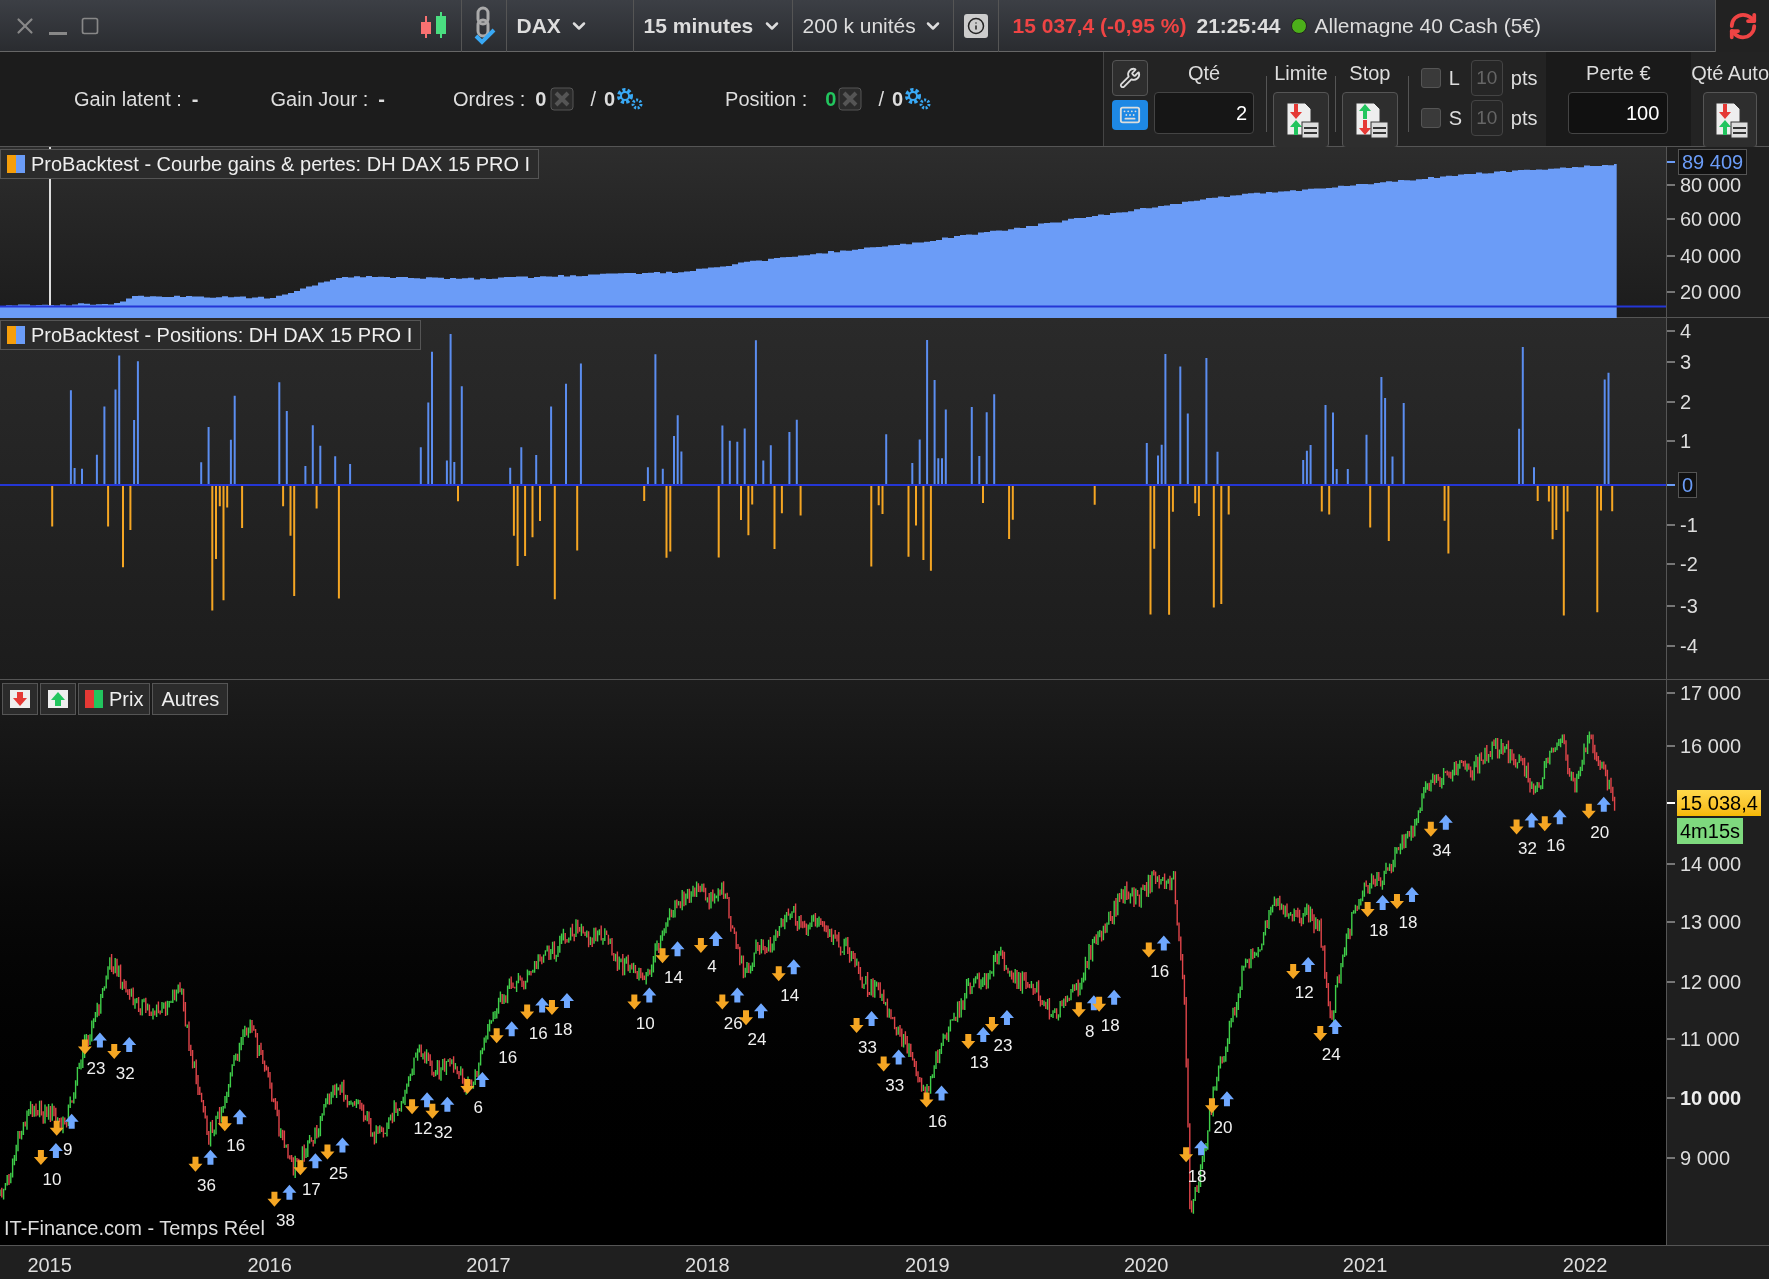 This screenshot has width=1769, height=1279. I want to click on refresh-button, so click(1742, 26).